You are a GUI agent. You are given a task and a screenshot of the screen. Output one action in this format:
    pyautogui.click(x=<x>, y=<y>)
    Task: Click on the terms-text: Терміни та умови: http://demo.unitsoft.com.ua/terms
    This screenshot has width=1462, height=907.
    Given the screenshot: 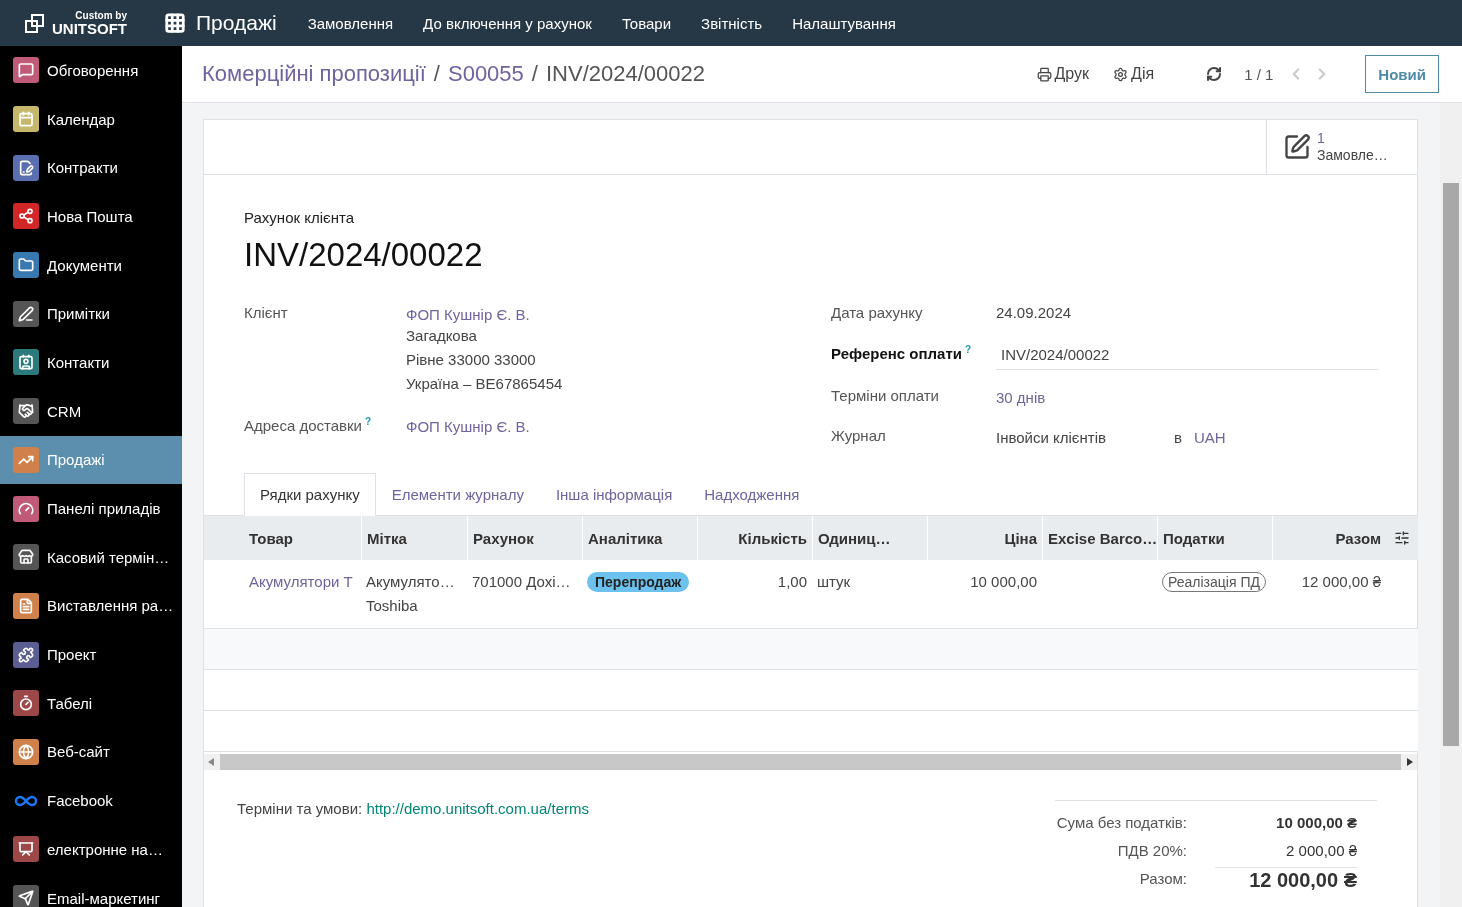 What is the action you would take?
    pyautogui.click(x=413, y=809)
    